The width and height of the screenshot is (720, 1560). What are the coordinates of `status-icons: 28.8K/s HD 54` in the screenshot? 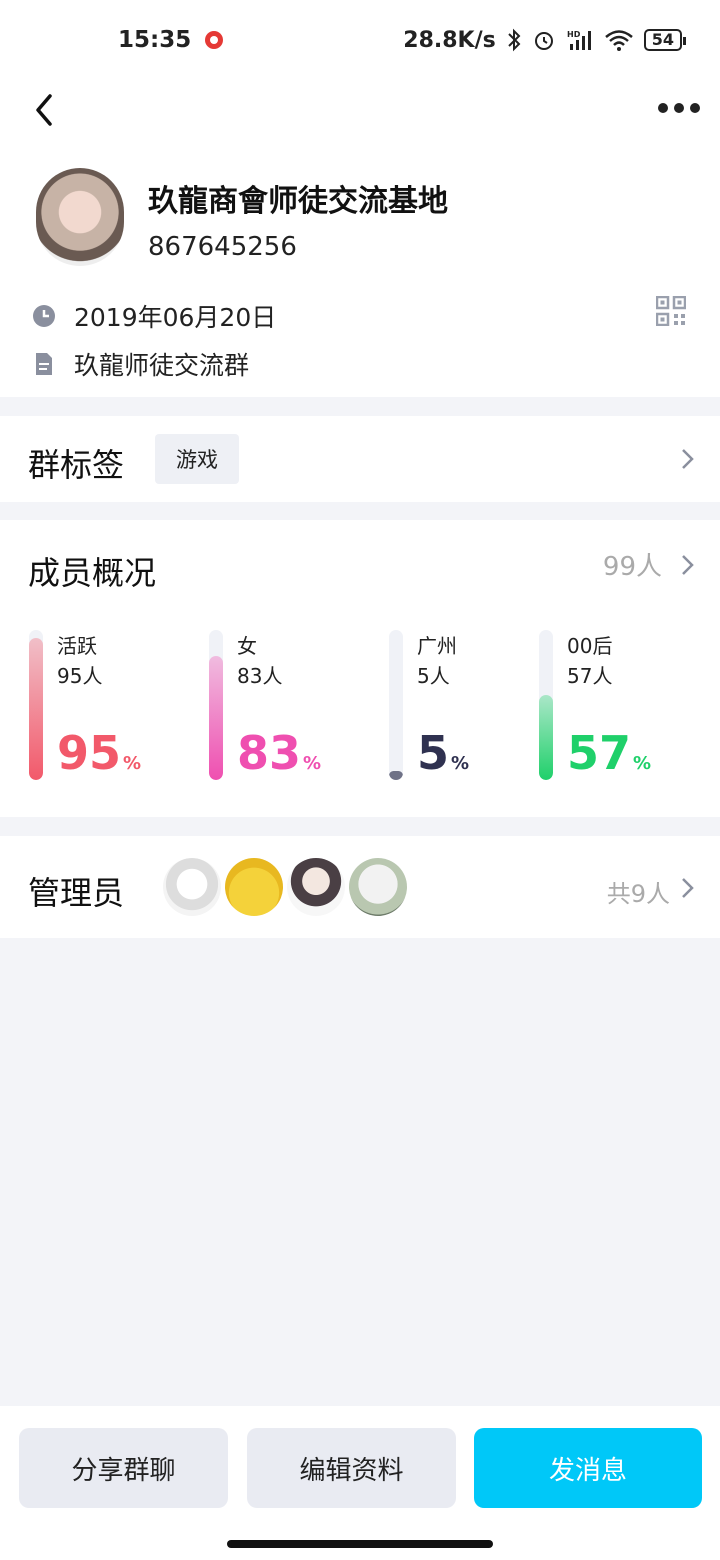 It's located at (545, 40).